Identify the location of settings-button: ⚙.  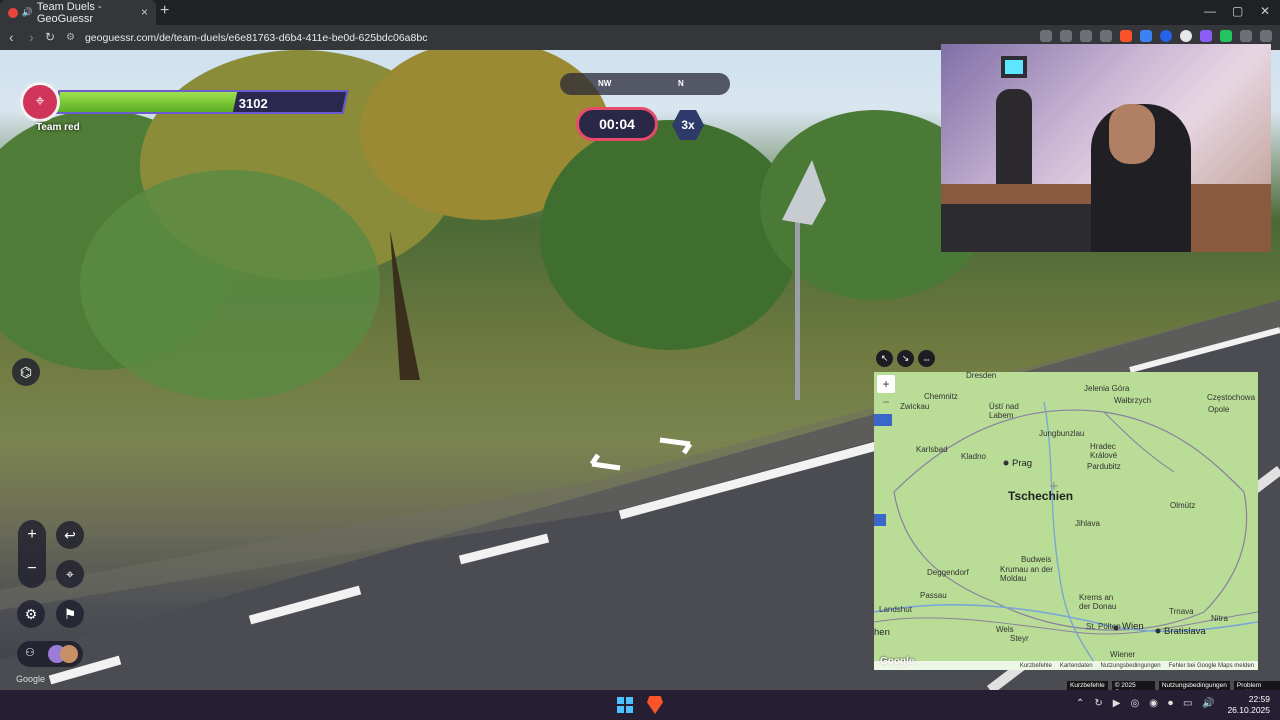
(31, 614).